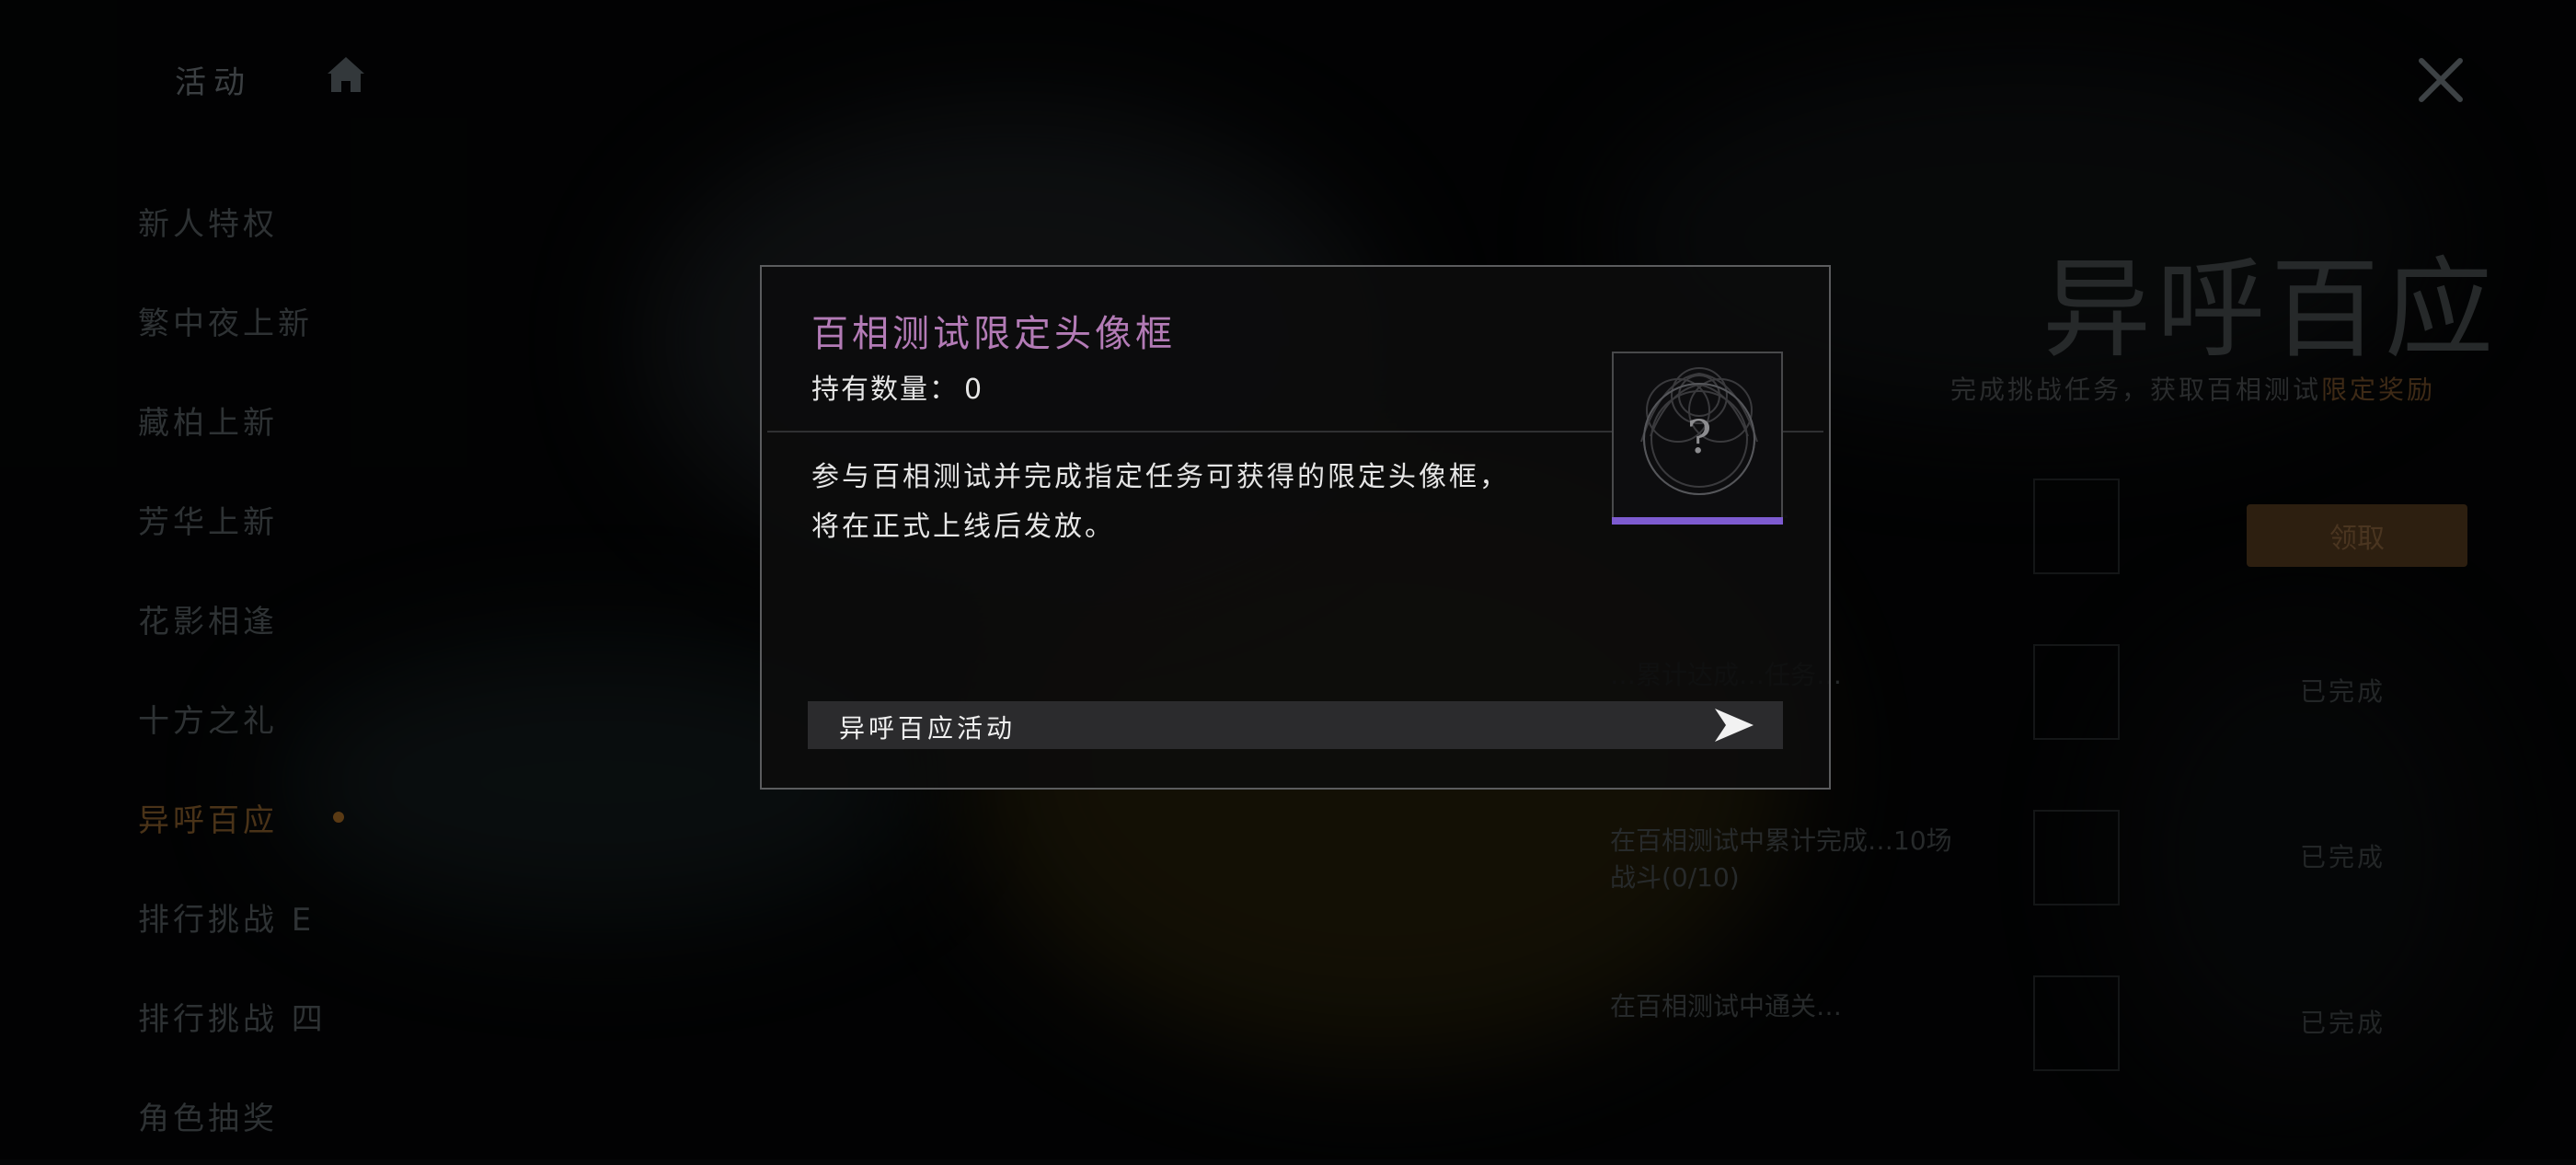  I want to click on item-title: 百相测试限定头像框, so click(993, 334).